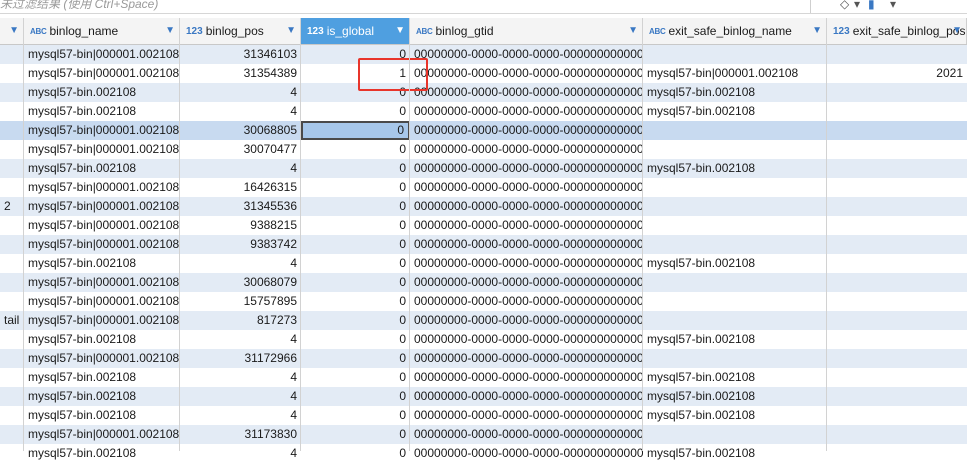 The height and width of the screenshot is (463, 967). I want to click on cell-binlog_pos: 31354389, so click(240, 73).